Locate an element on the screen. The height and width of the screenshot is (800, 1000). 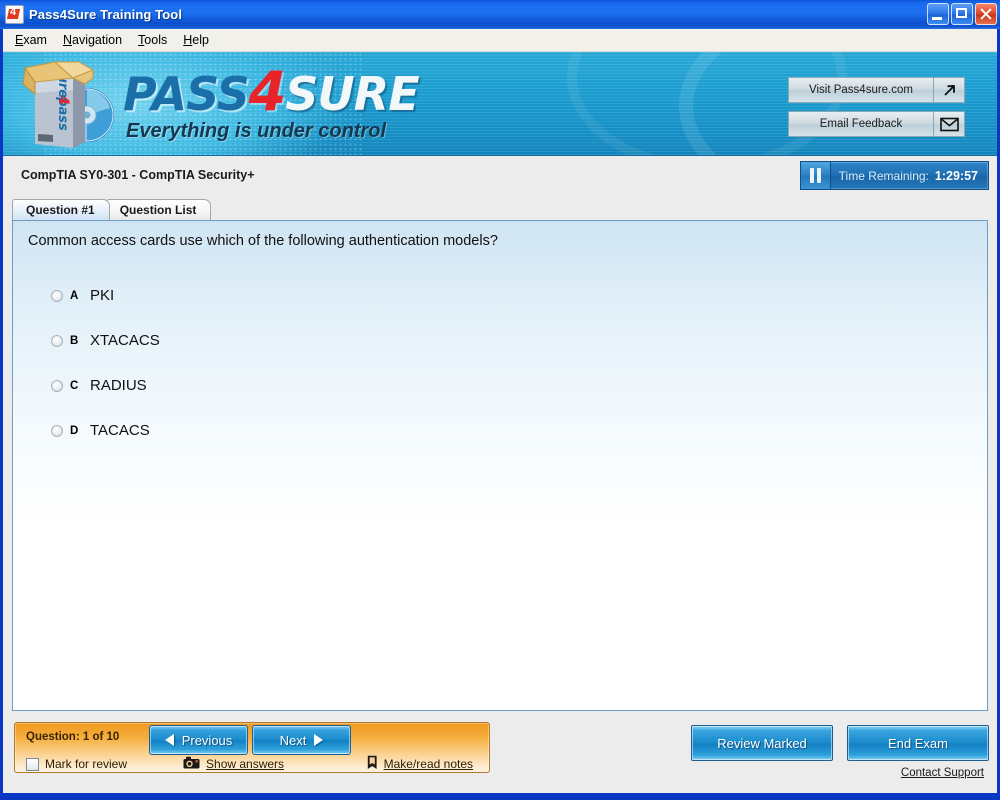
tab-strip: Question #1 Question List is located at coordinates (500, 209).